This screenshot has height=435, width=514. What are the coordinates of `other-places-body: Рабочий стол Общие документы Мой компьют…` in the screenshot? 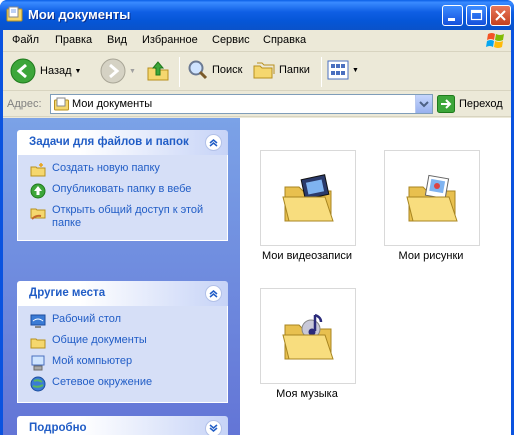 It's located at (122, 354).